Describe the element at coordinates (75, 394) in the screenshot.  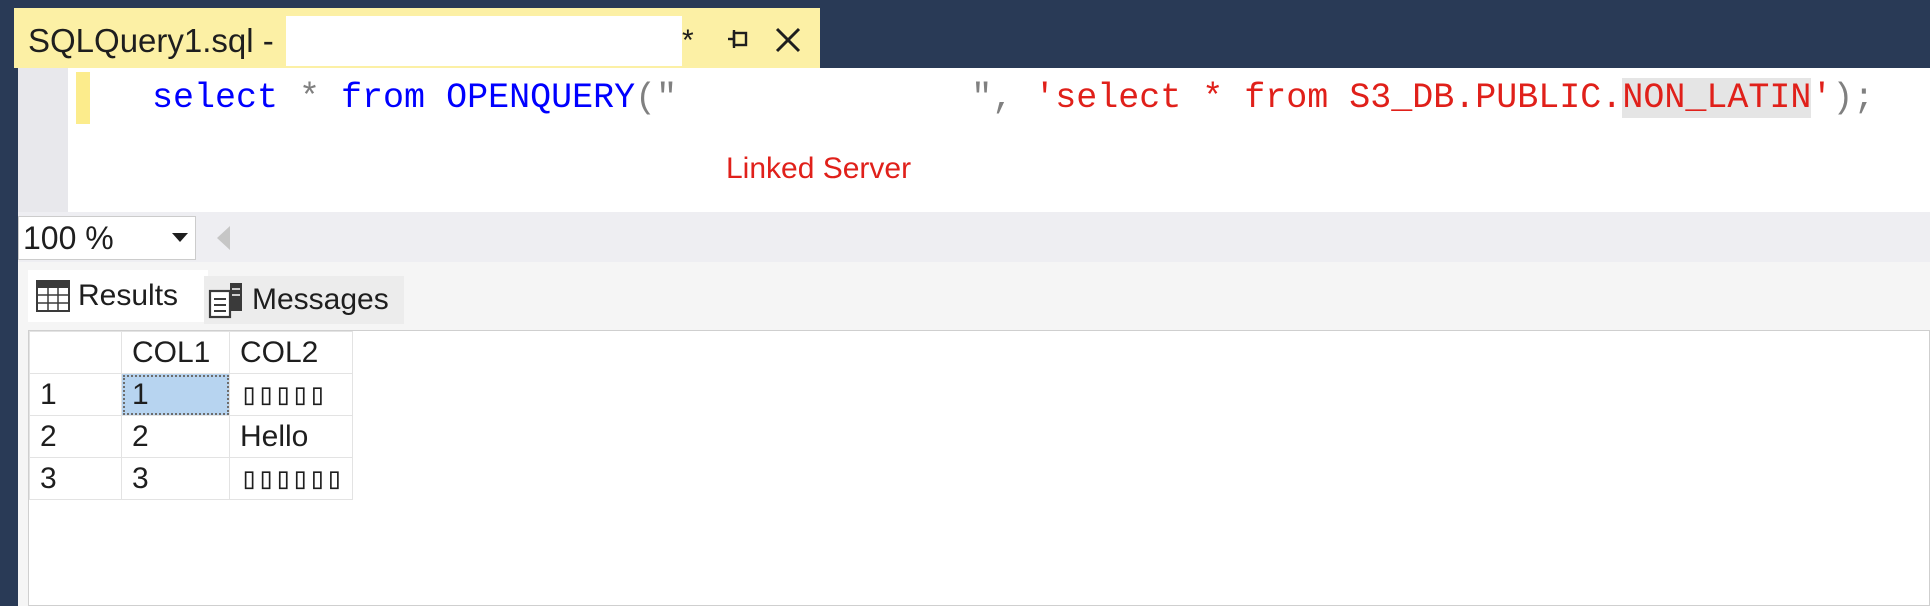
I see `row-number: 1` at that location.